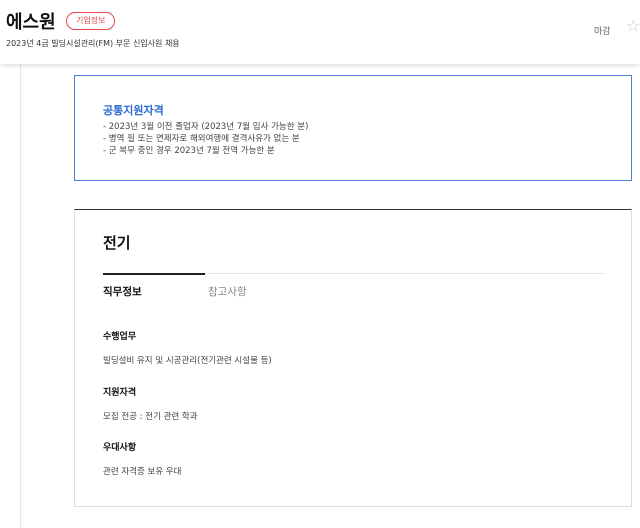 This screenshot has width=640, height=528. Describe the element at coordinates (206, 127) in the screenshot. I see `qualification-item: - 2023년 3월 이전 졸업자 (2023년 7월 입사 가능한 분)` at that location.